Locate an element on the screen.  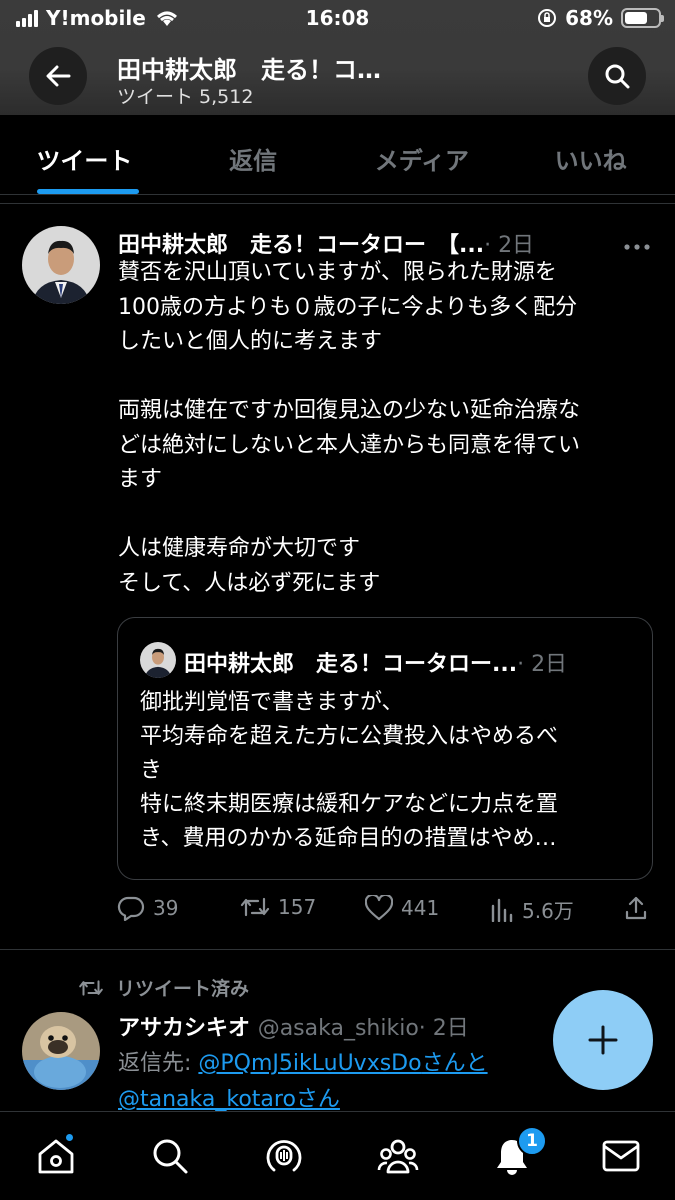
communities-icon is located at coordinates (398, 1156).